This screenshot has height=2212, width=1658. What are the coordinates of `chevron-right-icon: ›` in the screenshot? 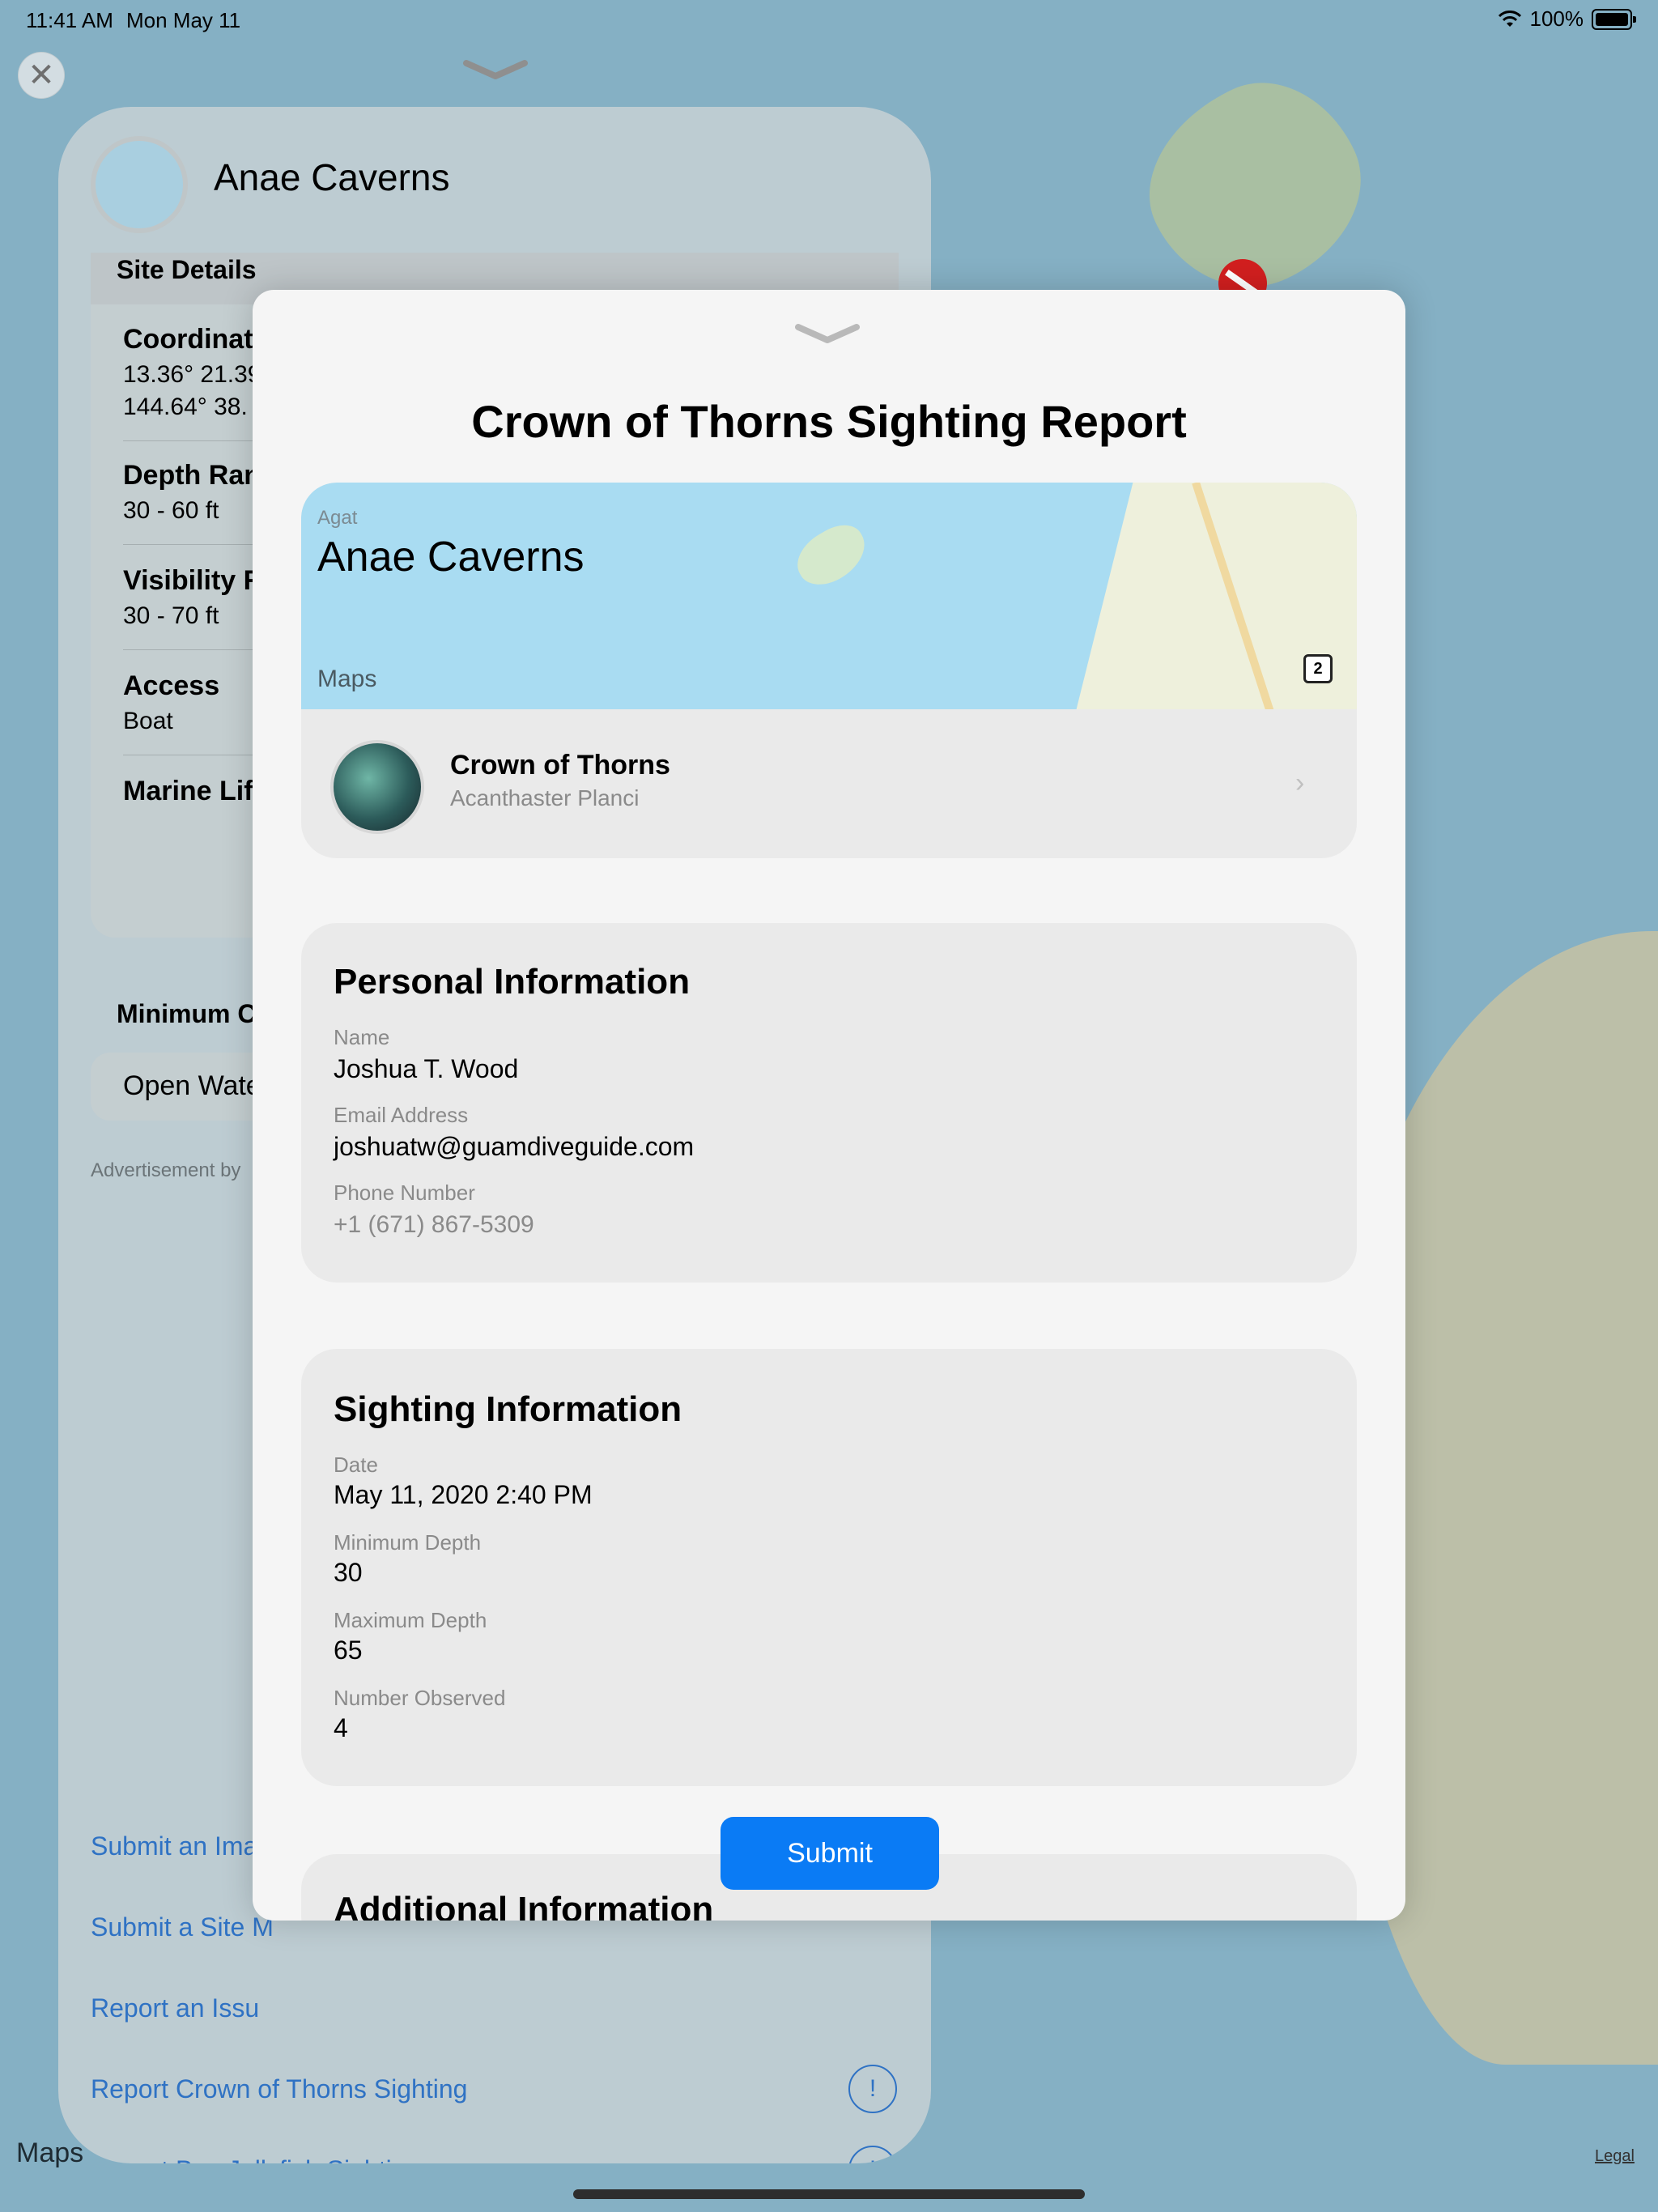 It's located at (1300, 783).